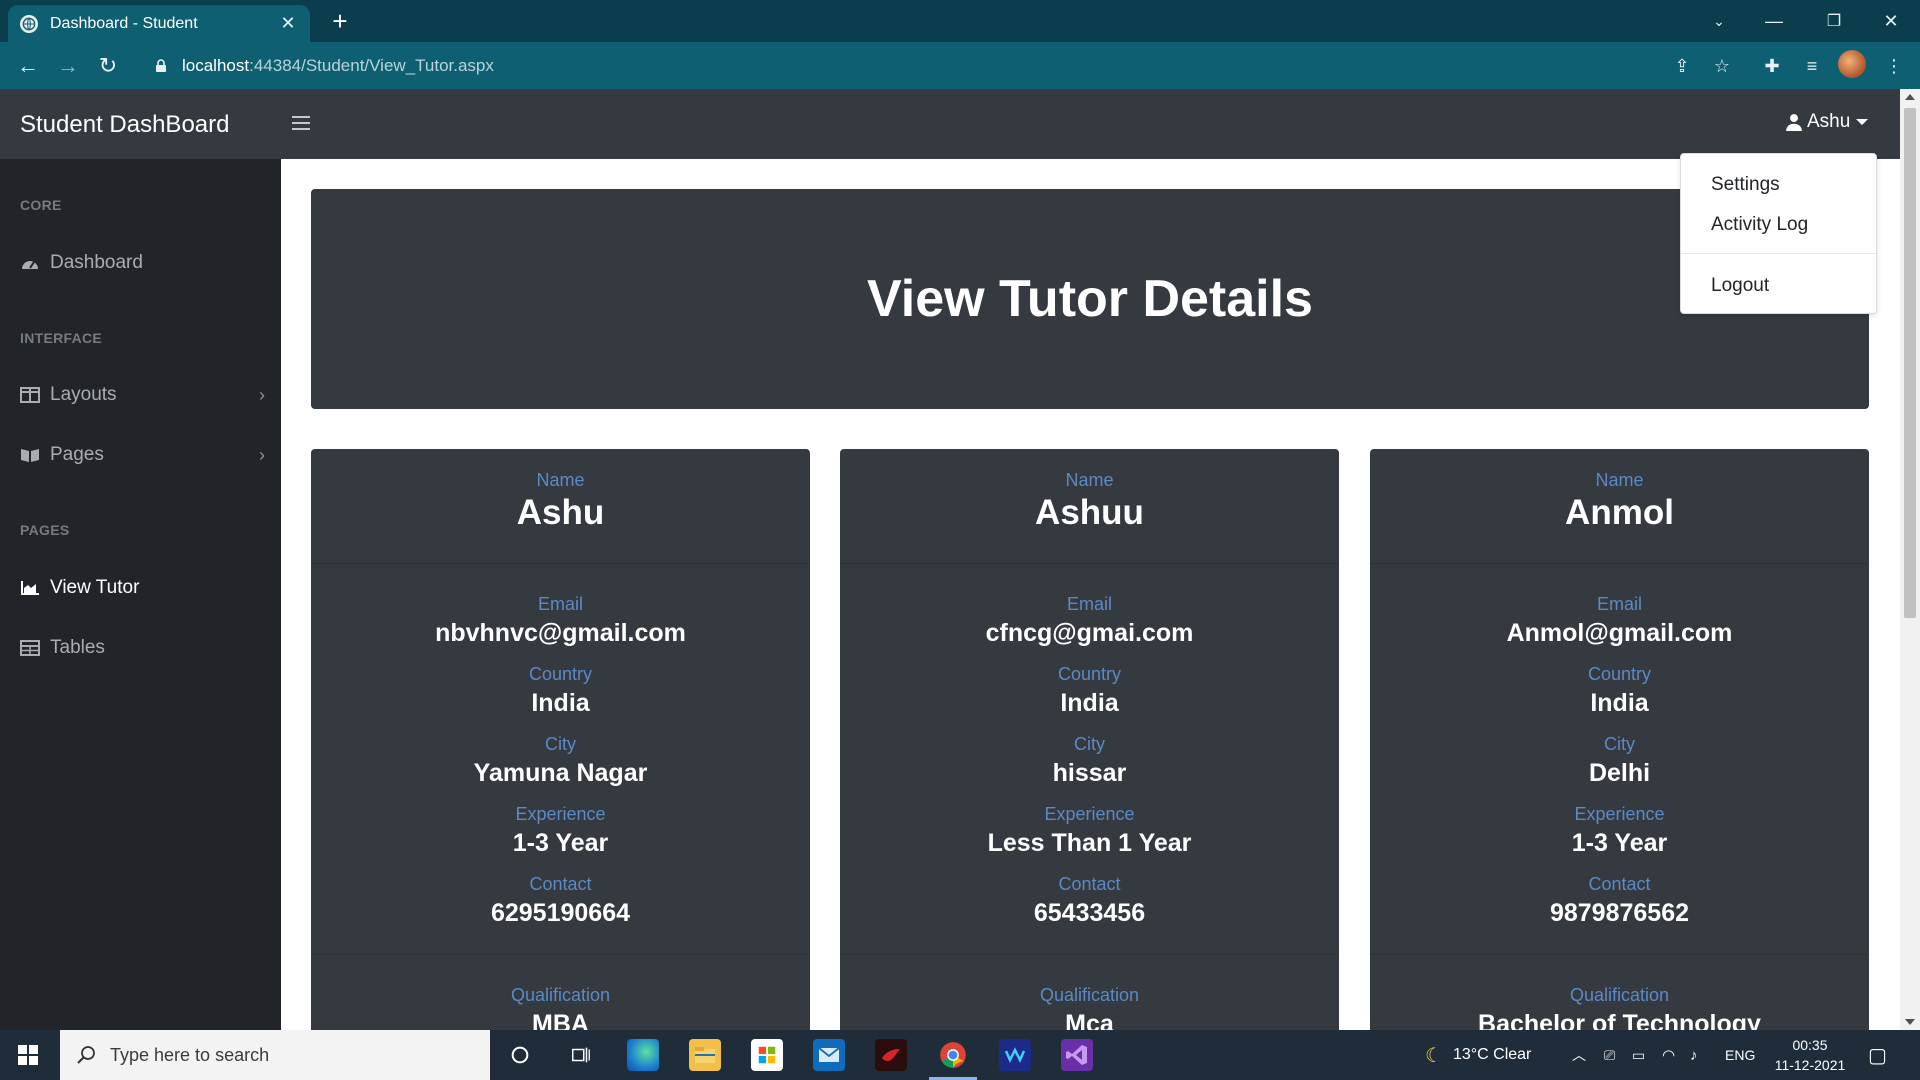 This screenshot has height=1080, width=1920. Describe the element at coordinates (1089, 901) in the screenshot. I see `tutor-contact-field: Contact 65433456` at that location.